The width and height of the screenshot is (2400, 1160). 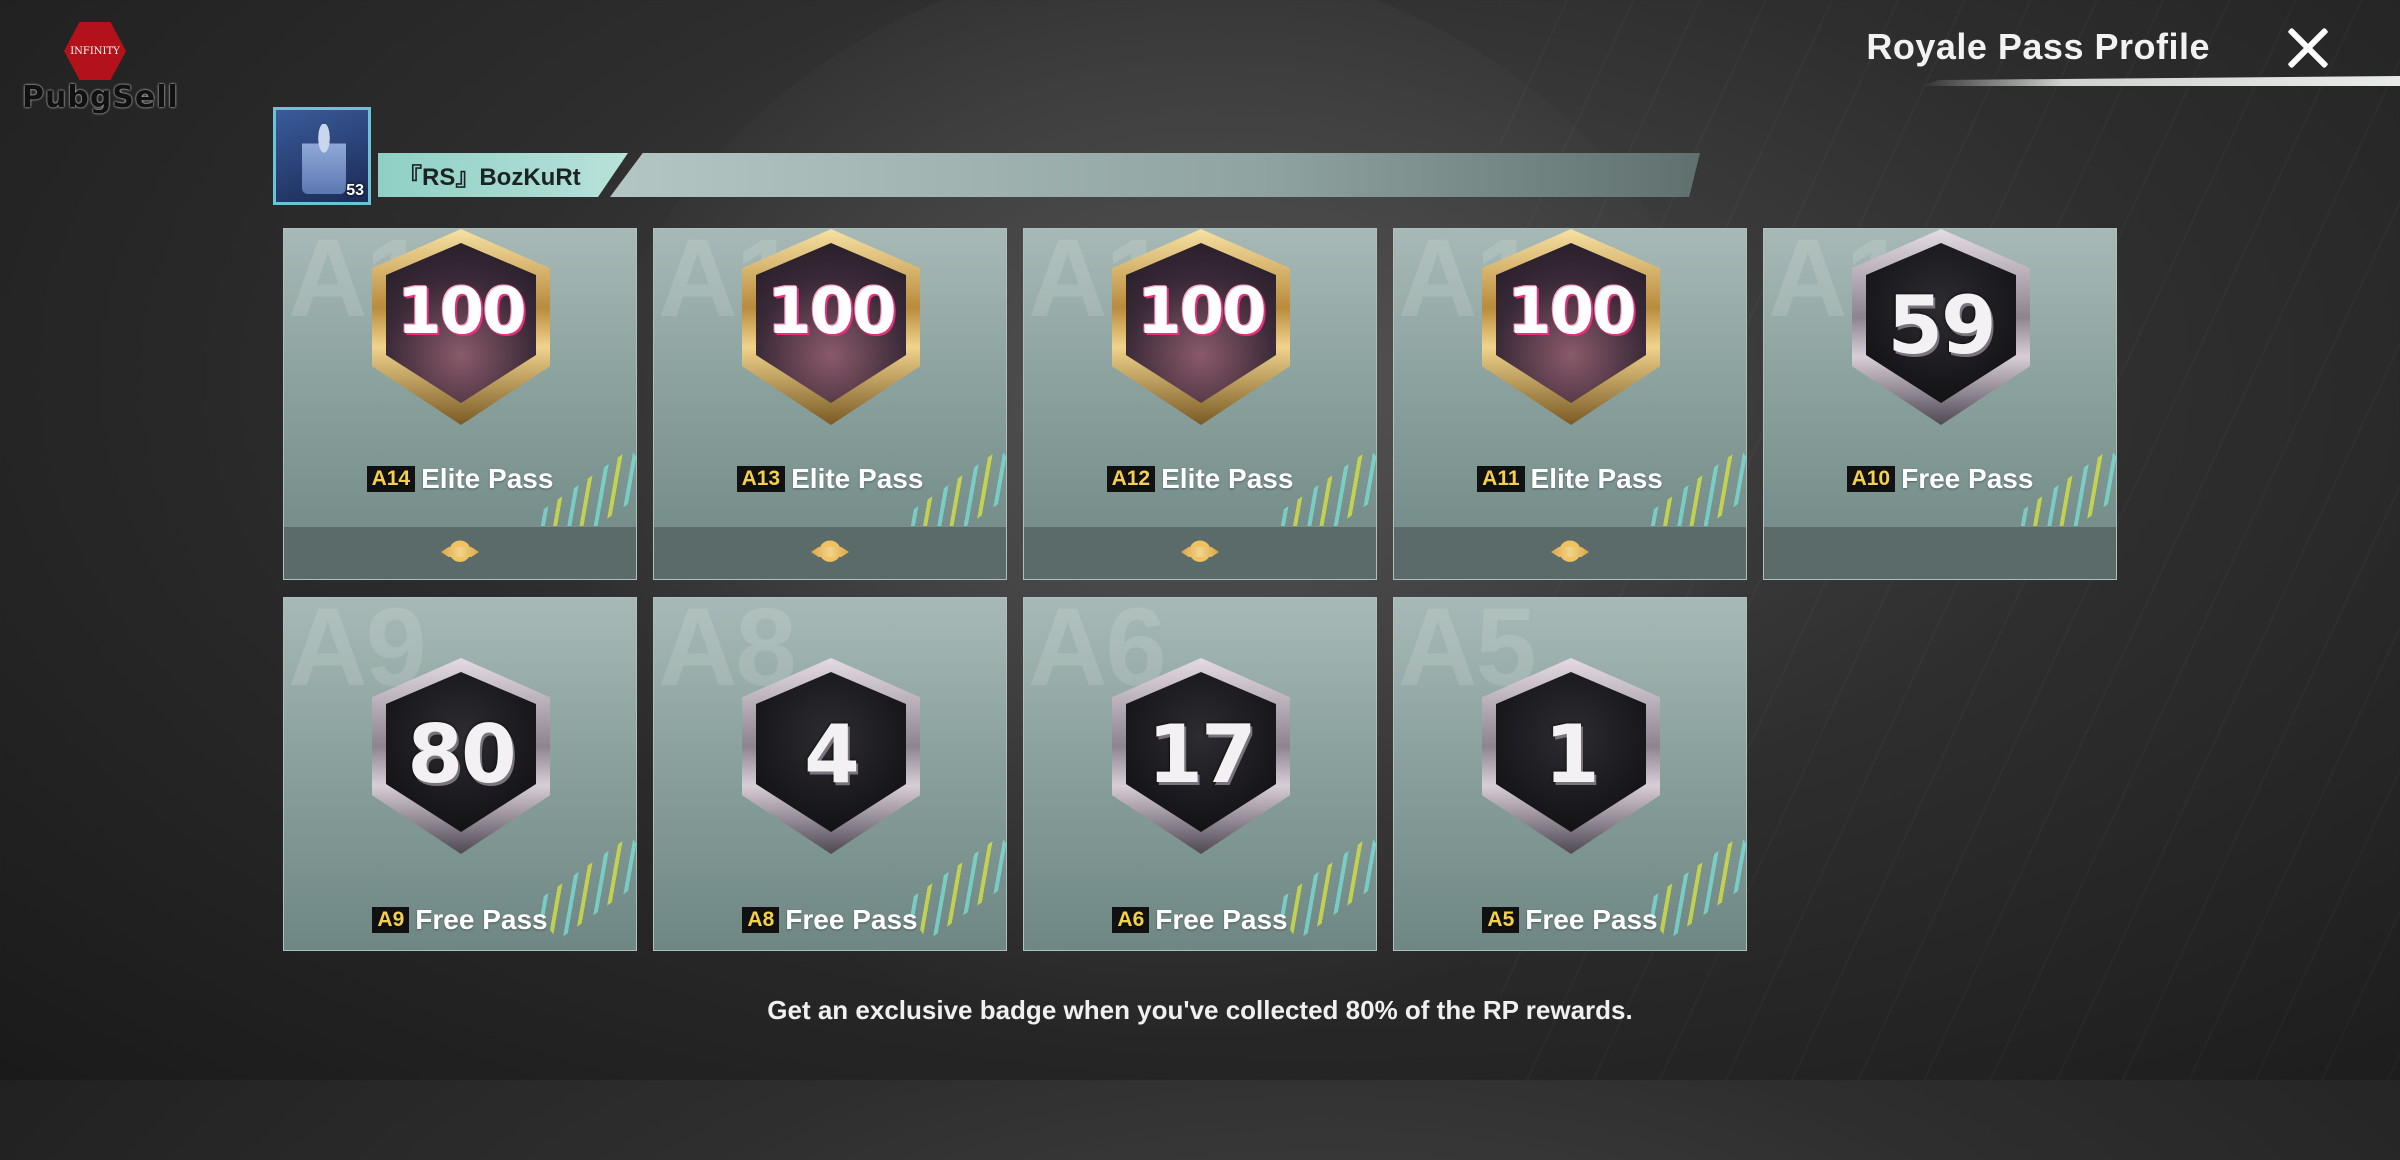 What do you see at coordinates (489, 177) in the screenshot?
I see `player-name: 『RS』BozKuRt` at bounding box center [489, 177].